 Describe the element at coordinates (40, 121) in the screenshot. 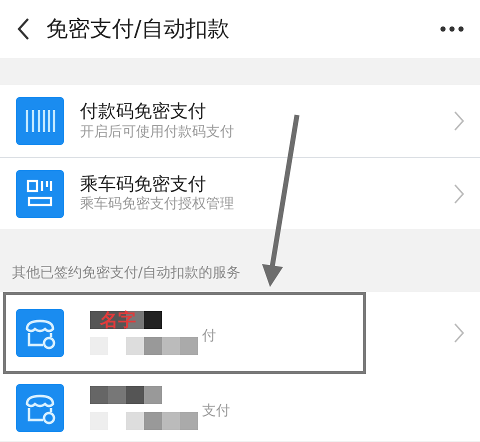

I see `barcode-icon` at that location.